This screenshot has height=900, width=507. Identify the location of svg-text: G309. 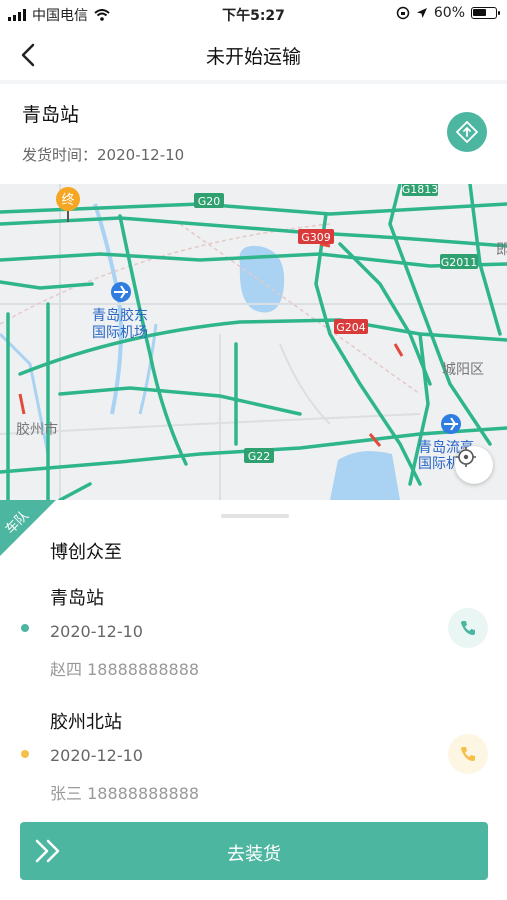
(316, 237).